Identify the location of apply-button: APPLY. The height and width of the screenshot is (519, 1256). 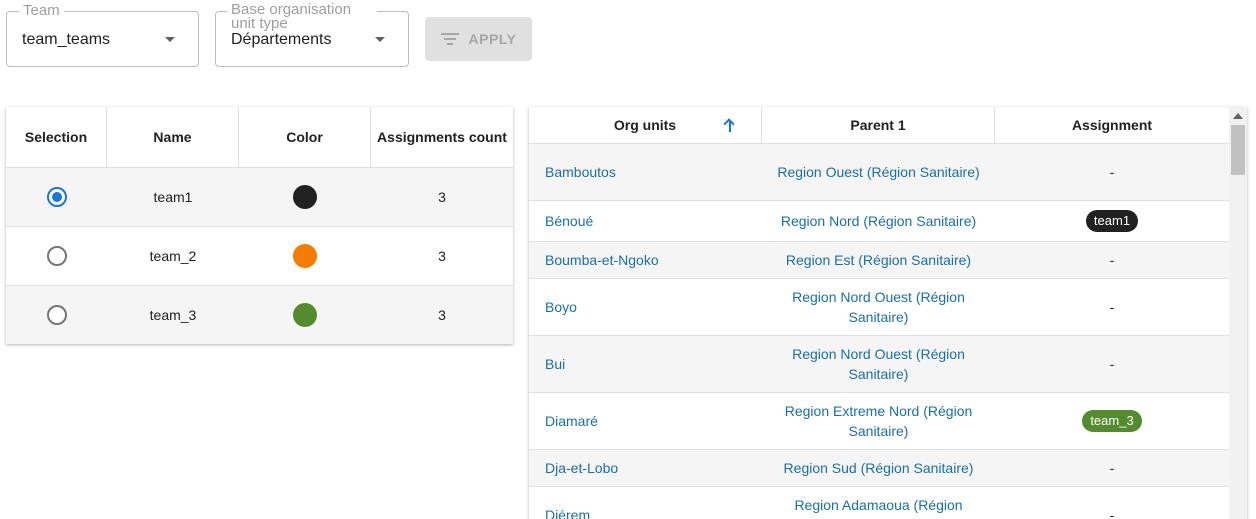
(478, 39).